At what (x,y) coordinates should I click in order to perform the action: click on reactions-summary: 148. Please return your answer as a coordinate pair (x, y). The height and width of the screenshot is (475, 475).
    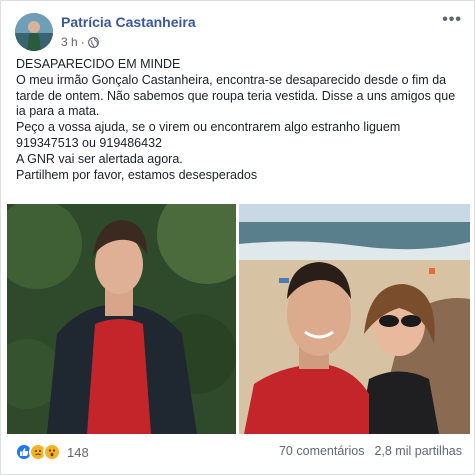
    Looking at the image, I should click on (52, 452).